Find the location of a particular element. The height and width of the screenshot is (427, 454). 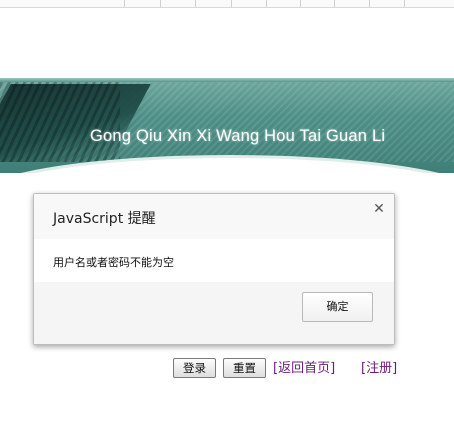

dialog-body: 用户名或者密码不能为空 is located at coordinates (214, 259).